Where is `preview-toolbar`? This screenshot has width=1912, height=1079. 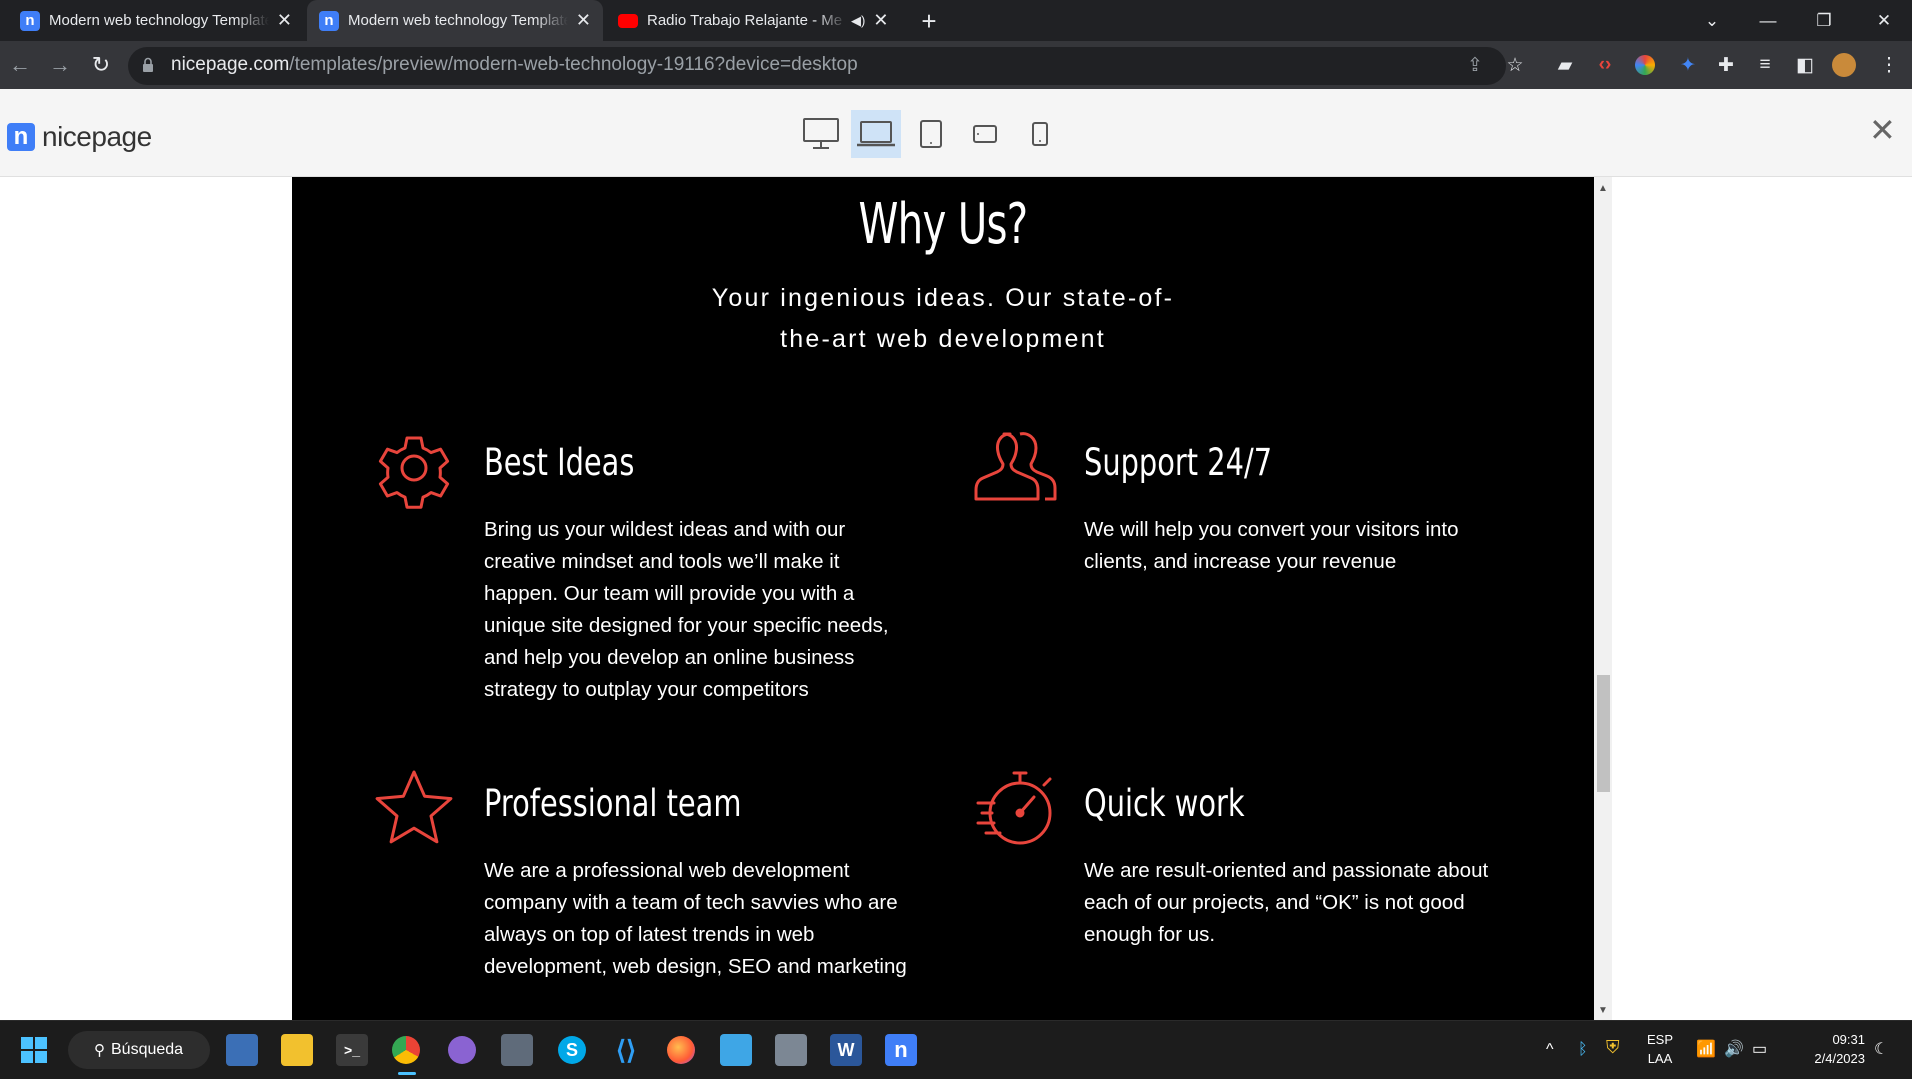
preview-toolbar is located at coordinates (956, 133).